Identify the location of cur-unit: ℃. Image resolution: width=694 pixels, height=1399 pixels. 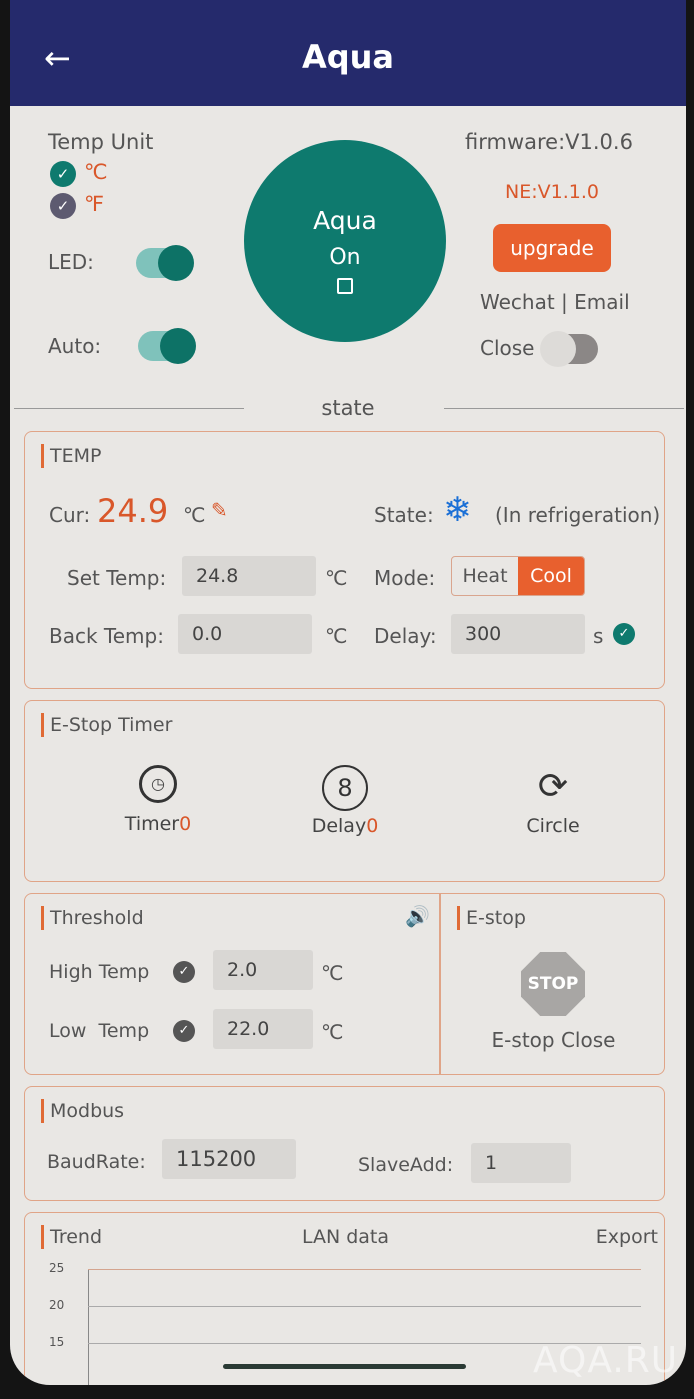
(194, 515).